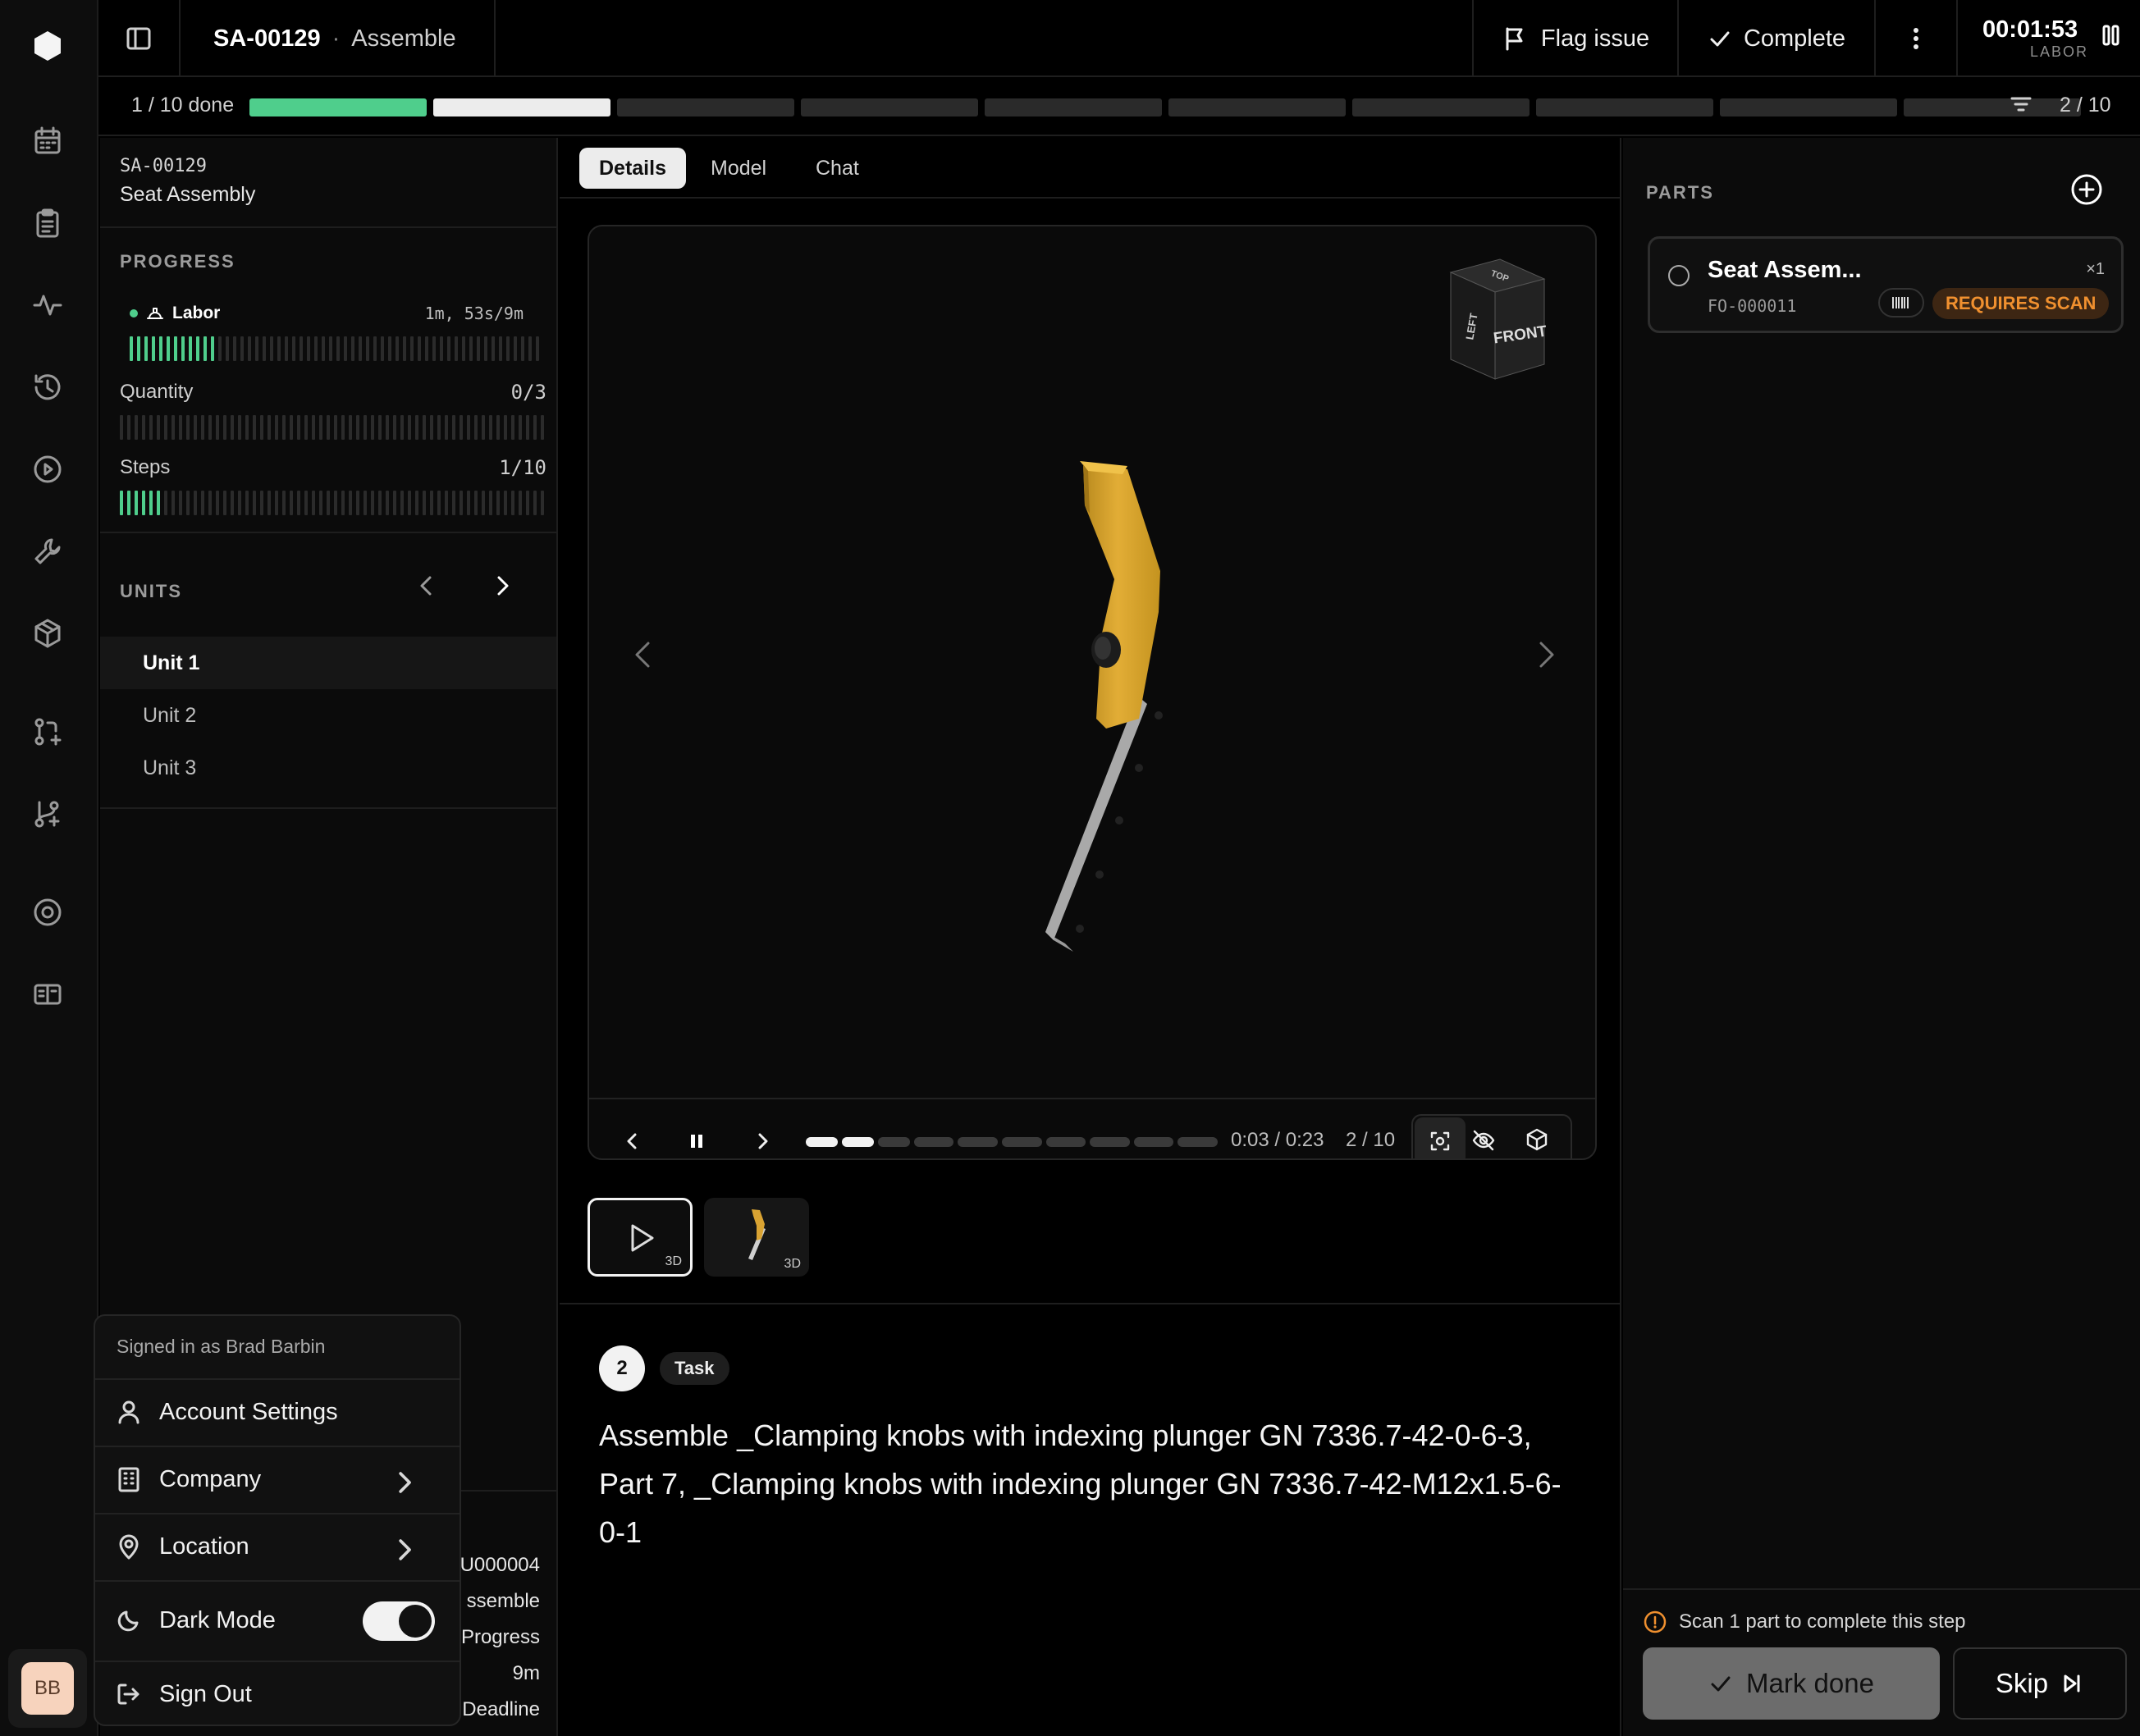  Describe the element at coordinates (1090, 168) in the screenshot. I see `tab-bar: Details Model Chat` at that location.